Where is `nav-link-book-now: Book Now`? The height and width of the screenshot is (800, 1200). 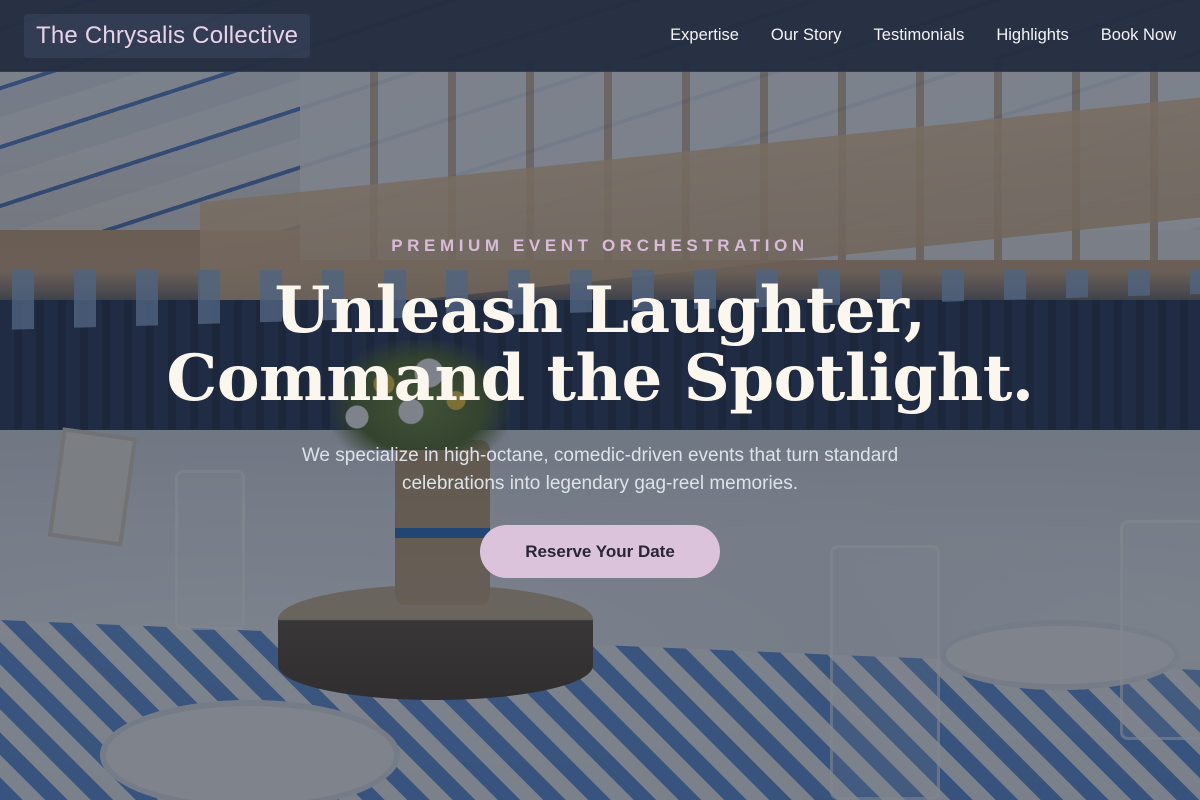 nav-link-book-now: Book Now is located at coordinates (1138, 35).